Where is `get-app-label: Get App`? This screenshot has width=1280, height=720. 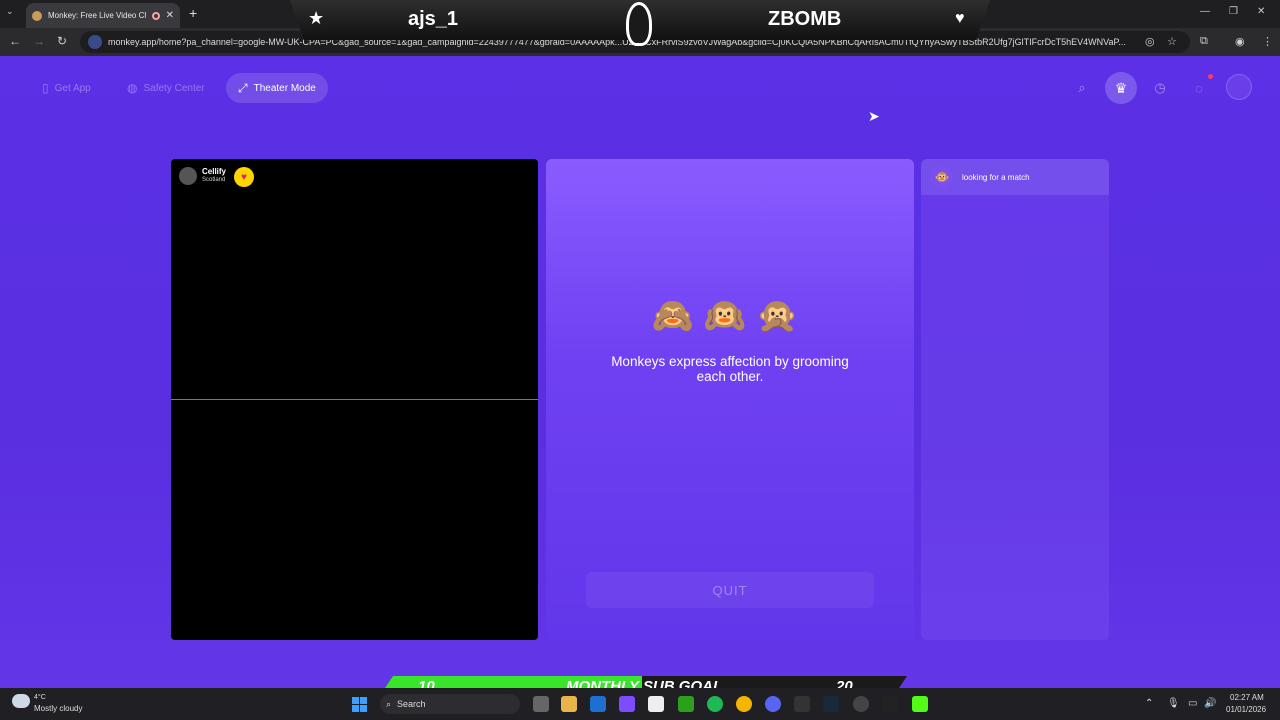 get-app-label: Get App is located at coordinates (72, 88).